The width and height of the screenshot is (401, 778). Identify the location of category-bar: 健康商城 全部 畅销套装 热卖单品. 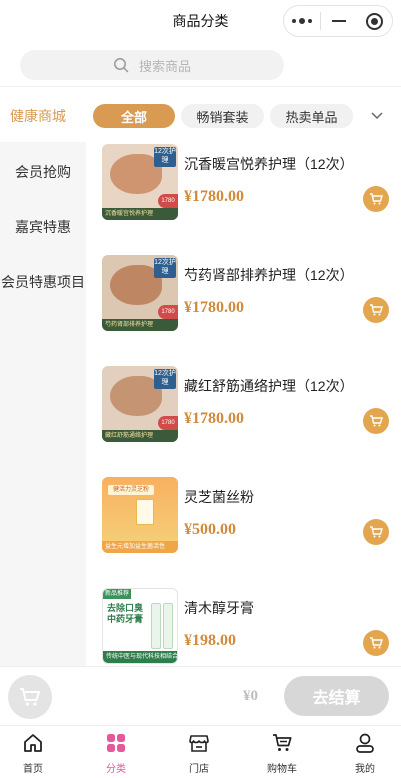
(200, 115).